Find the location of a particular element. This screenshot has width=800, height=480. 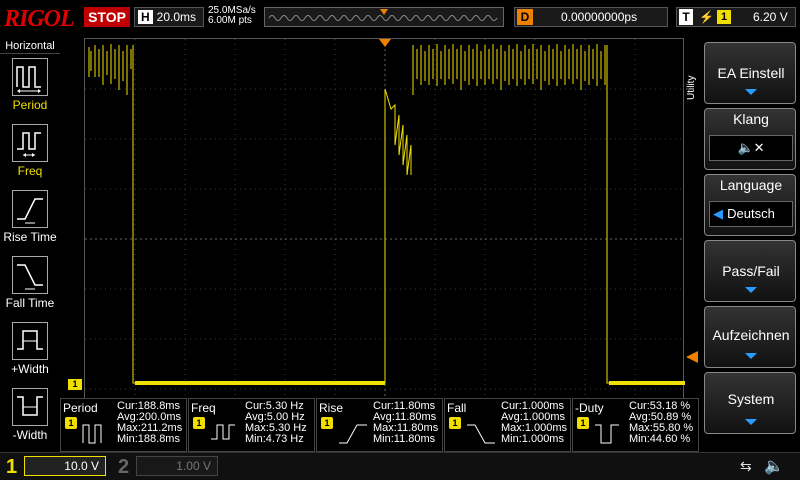

plus-width-label: +Width is located at coordinates (30, 369).